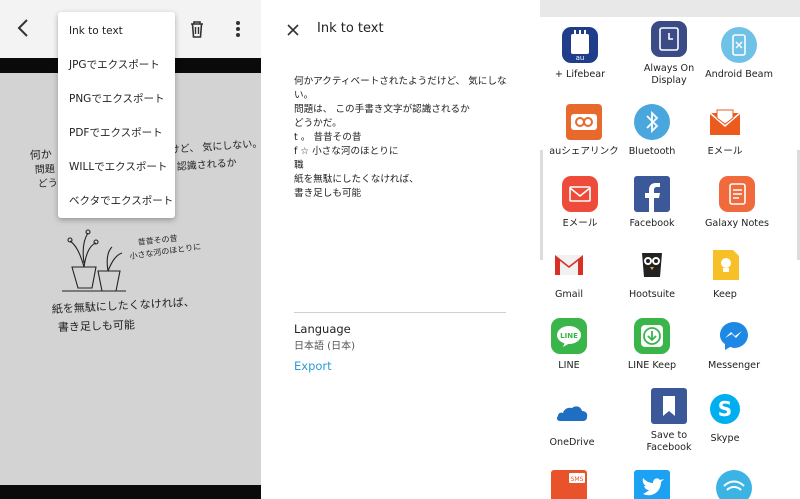 Image resolution: width=800 pixels, height=499 pixels. I want to click on handwriting-line4: 紙を無駄にしたくなければ、, so click(123, 305).